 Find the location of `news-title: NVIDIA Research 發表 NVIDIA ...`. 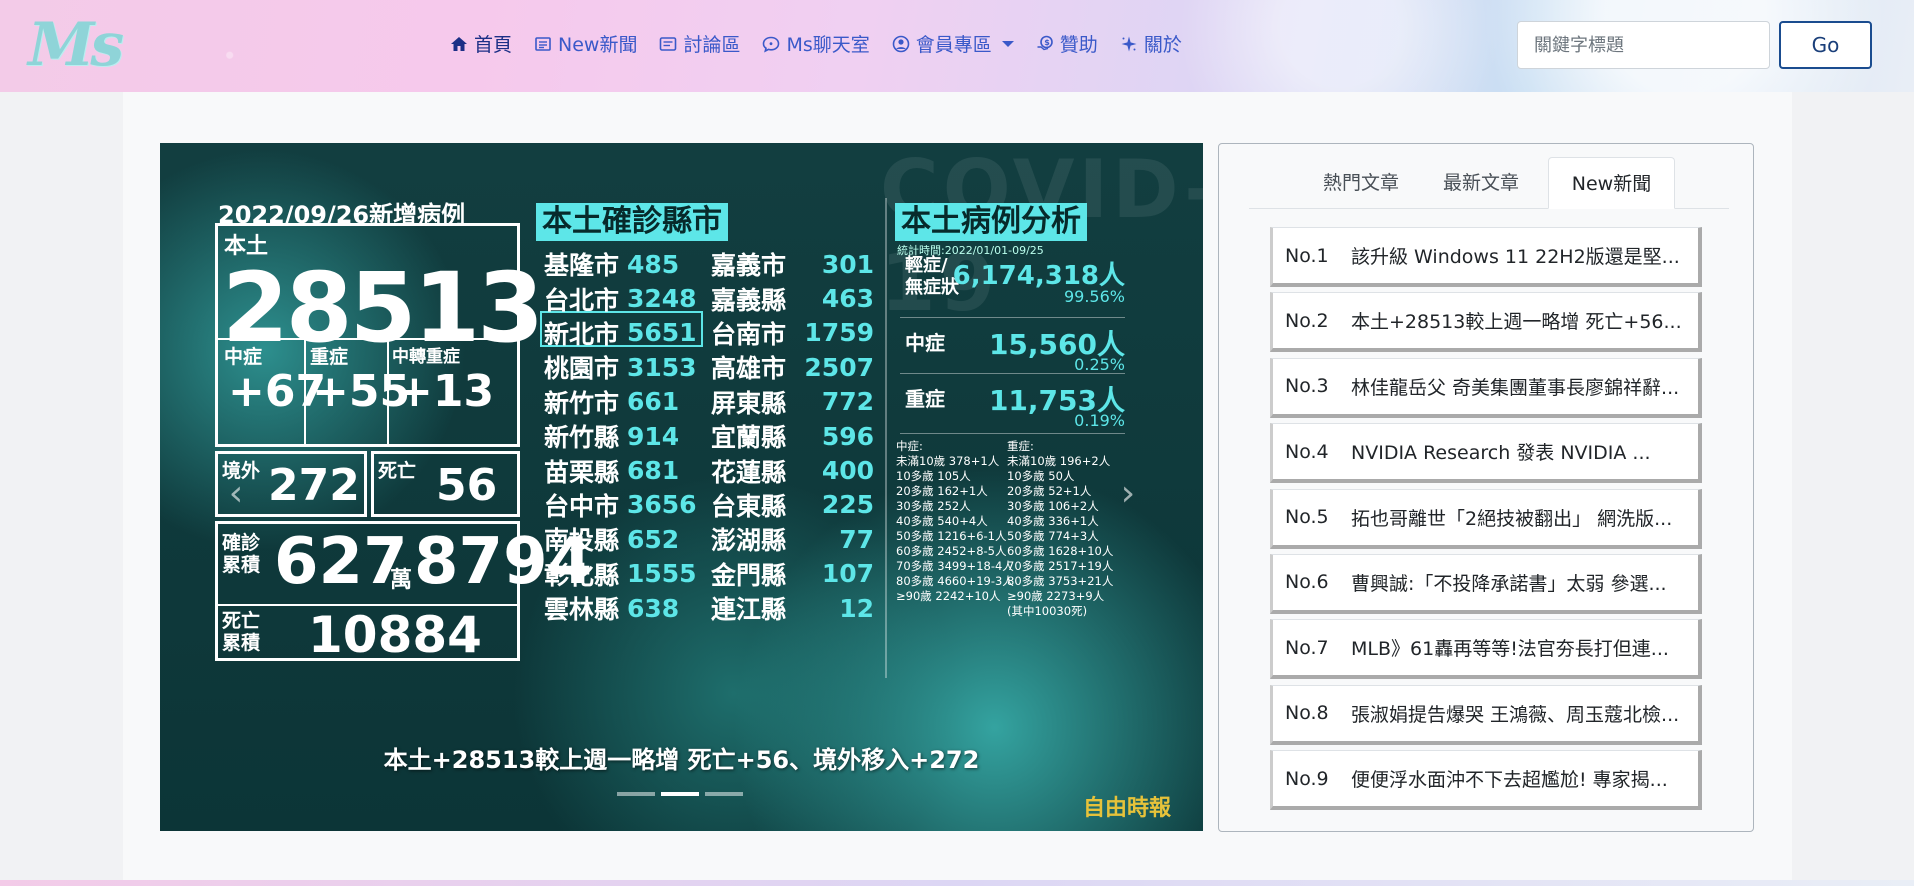

news-title: NVIDIA Research 發表 NVIDIA ... is located at coordinates (1501, 453).